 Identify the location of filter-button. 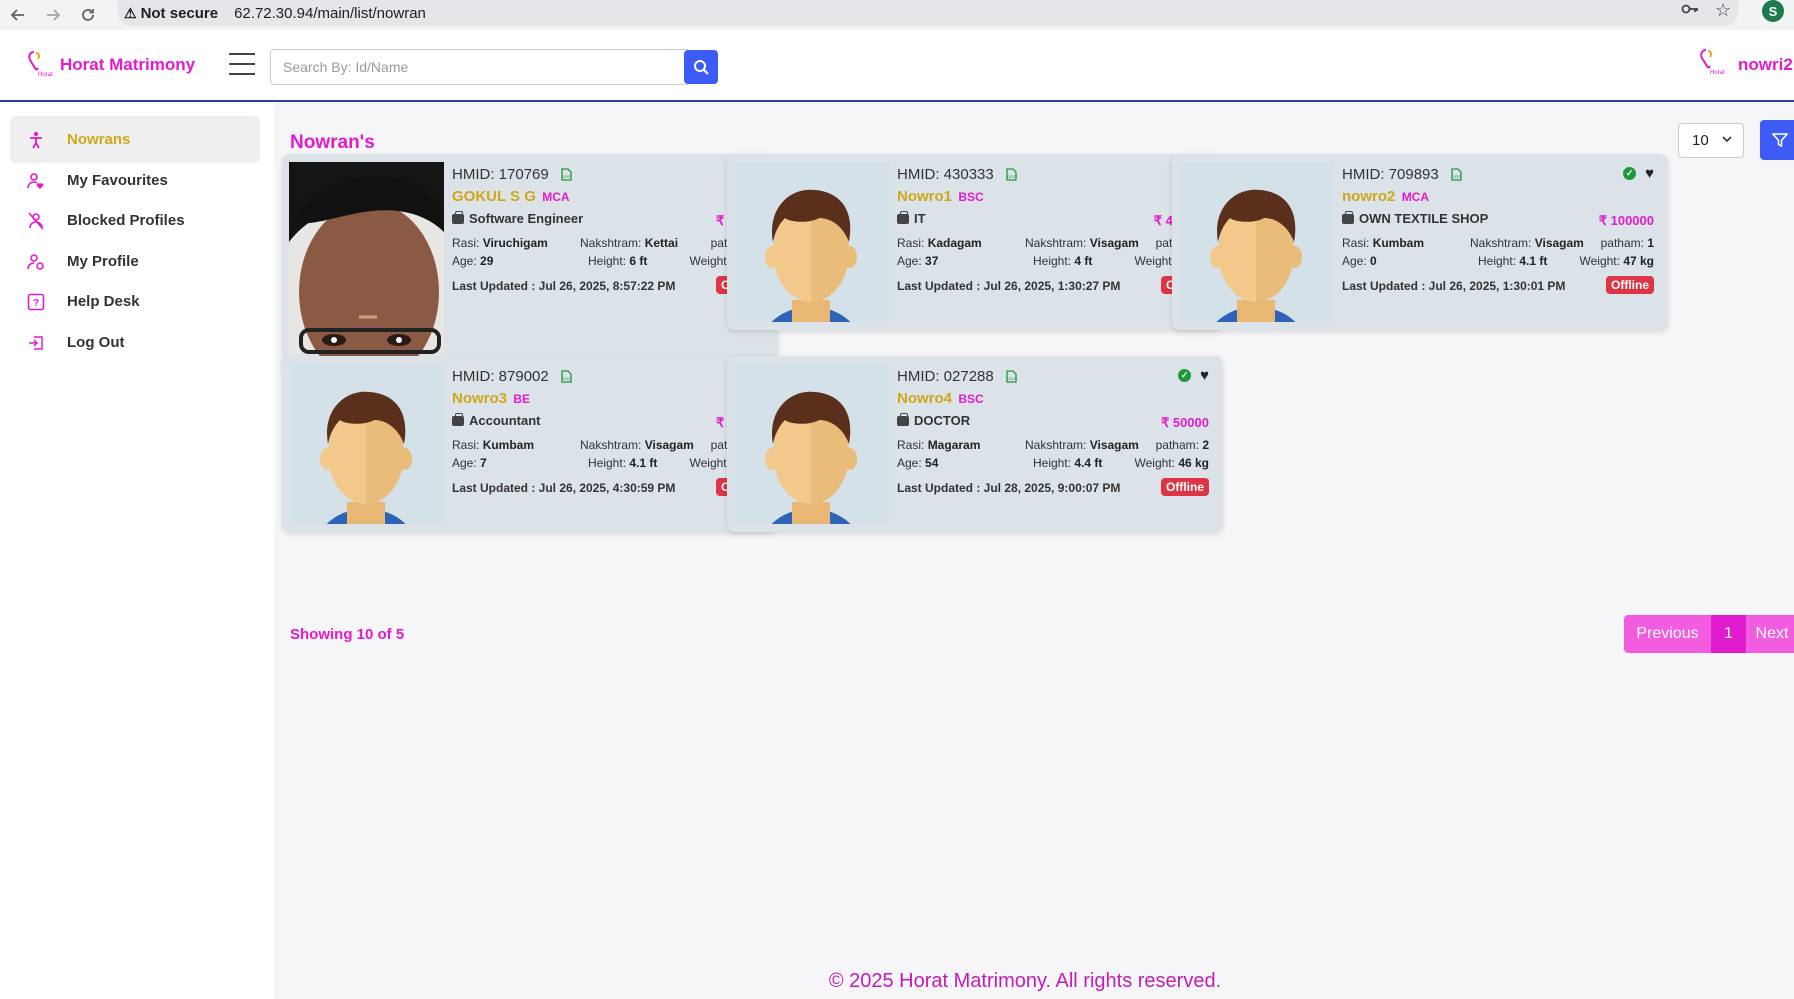
(1777, 140).